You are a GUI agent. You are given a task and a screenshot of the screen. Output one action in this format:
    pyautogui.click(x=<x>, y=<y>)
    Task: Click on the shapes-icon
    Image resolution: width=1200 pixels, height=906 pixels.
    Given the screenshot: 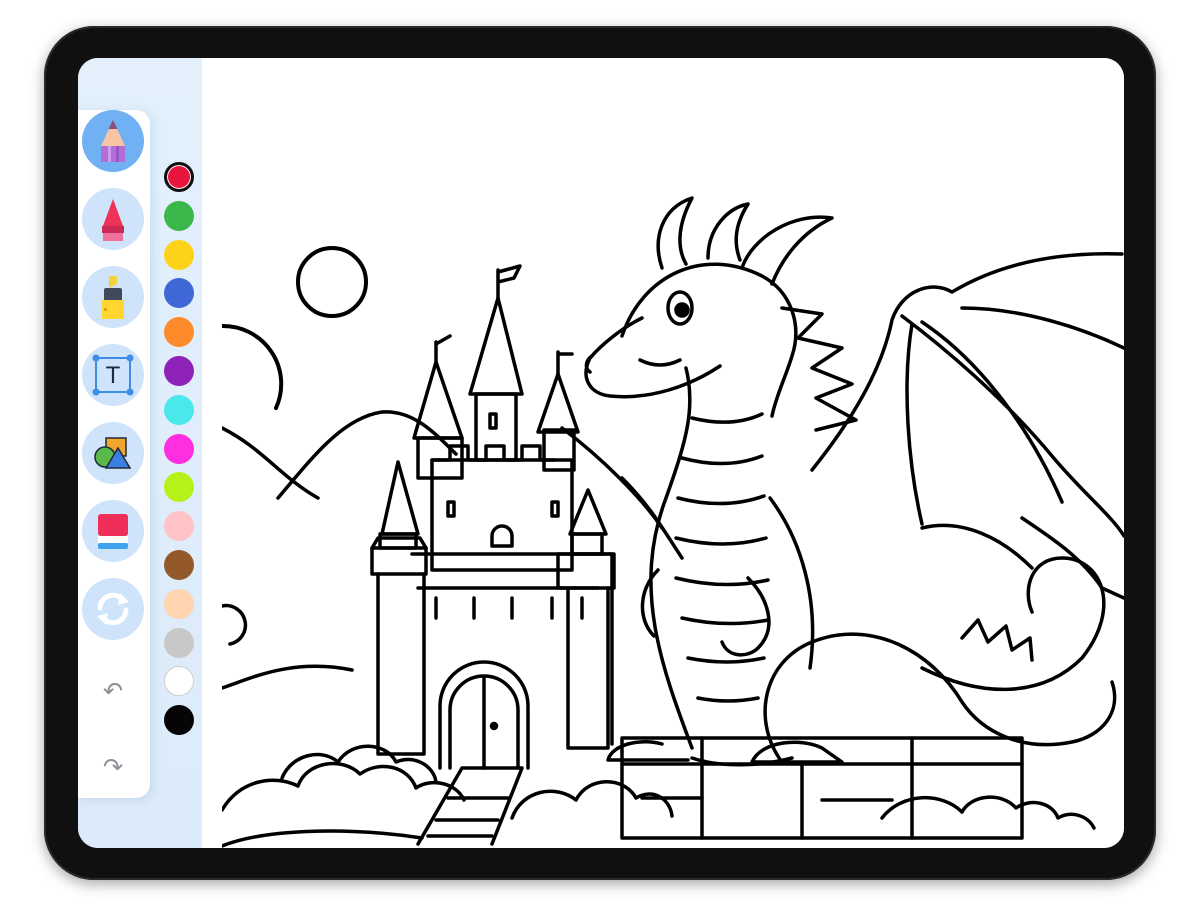 What is the action you would take?
    pyautogui.click(x=113, y=453)
    